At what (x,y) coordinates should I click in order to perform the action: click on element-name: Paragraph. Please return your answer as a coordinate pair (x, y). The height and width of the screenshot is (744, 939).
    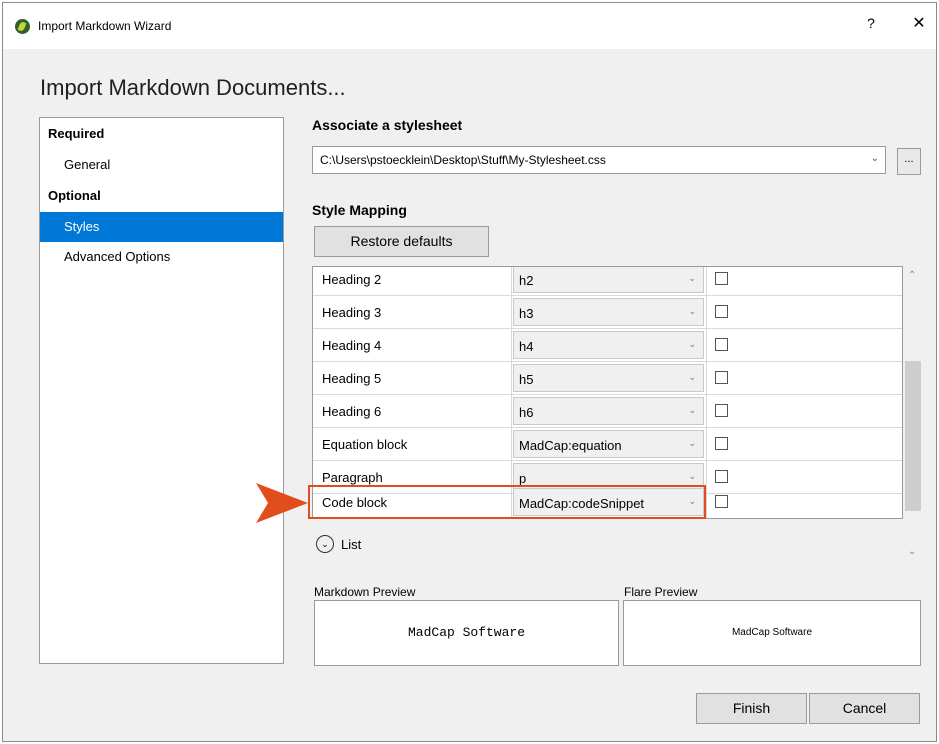
    Looking at the image, I should click on (352, 477).